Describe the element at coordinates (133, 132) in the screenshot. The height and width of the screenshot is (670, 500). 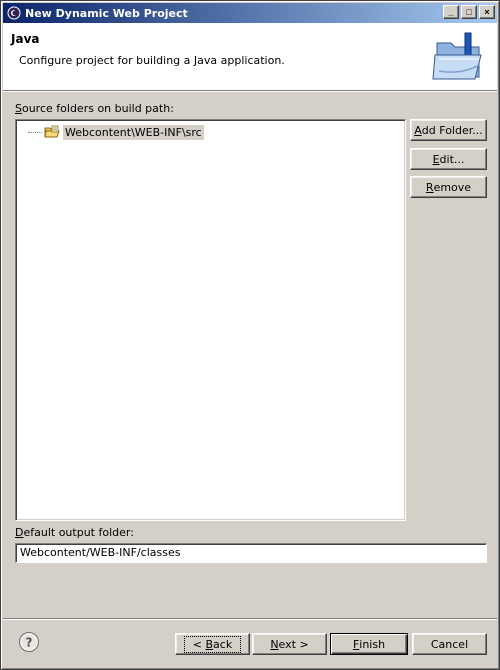
I see `tree-item-label: Webcontent\WEB-INF\src` at that location.